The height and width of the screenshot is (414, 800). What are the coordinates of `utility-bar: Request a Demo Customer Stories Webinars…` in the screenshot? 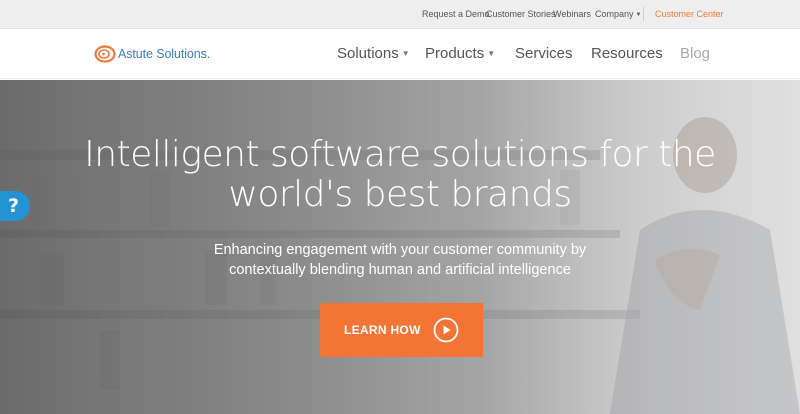 It's located at (400, 14).